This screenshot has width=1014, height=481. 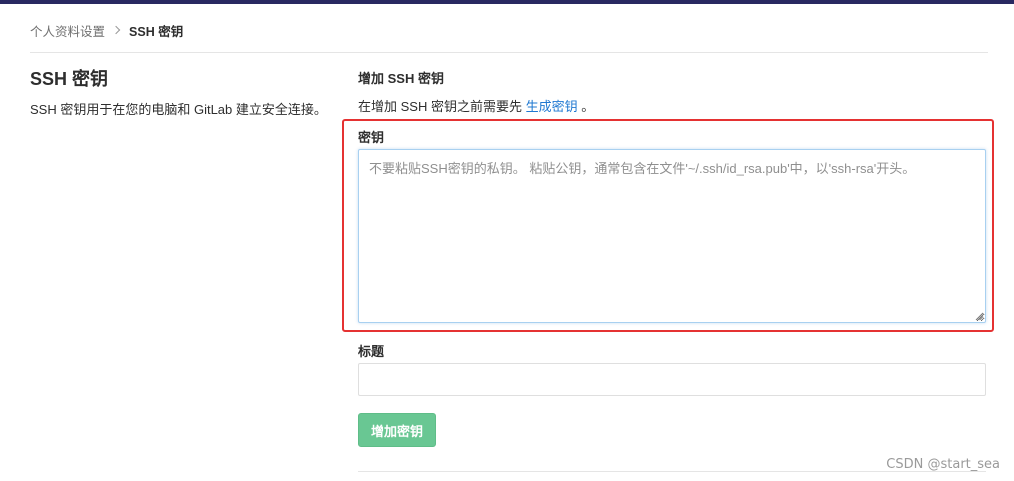 I want to click on add-key-intro: 在增加 SSH 密钥之前需要先 生成密钥 。, so click(x=476, y=105).